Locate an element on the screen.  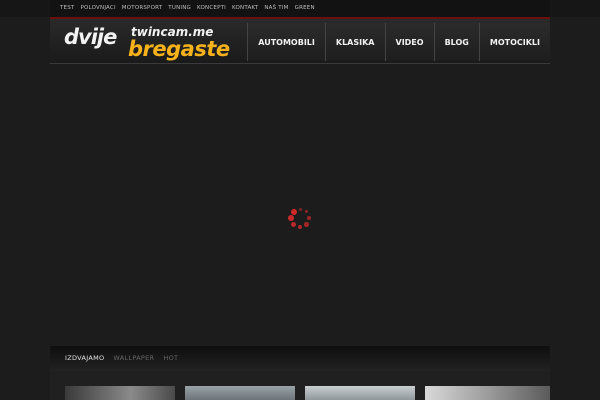
tab-izdvajamo: IZDVAJAMO is located at coordinates (84, 358).